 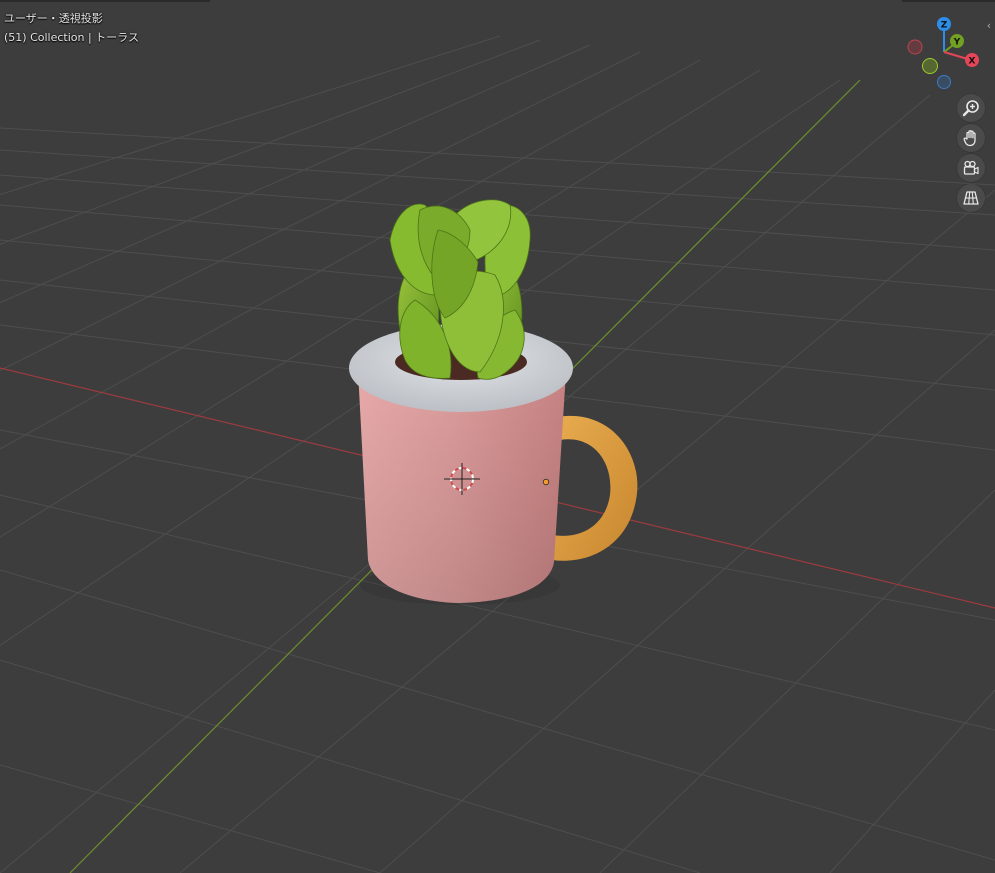 I want to click on hand-icon, so click(x=969, y=138).